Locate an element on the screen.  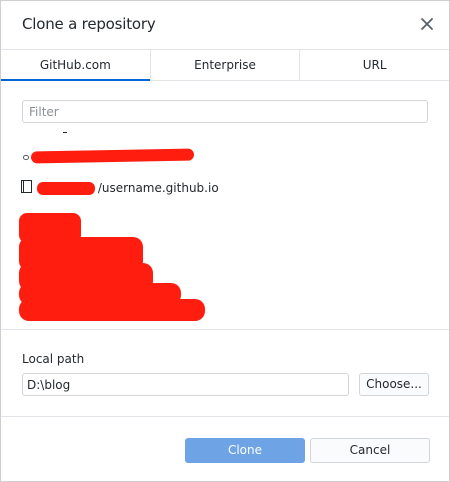
dialog-title: Clone a repository is located at coordinates (89, 24).